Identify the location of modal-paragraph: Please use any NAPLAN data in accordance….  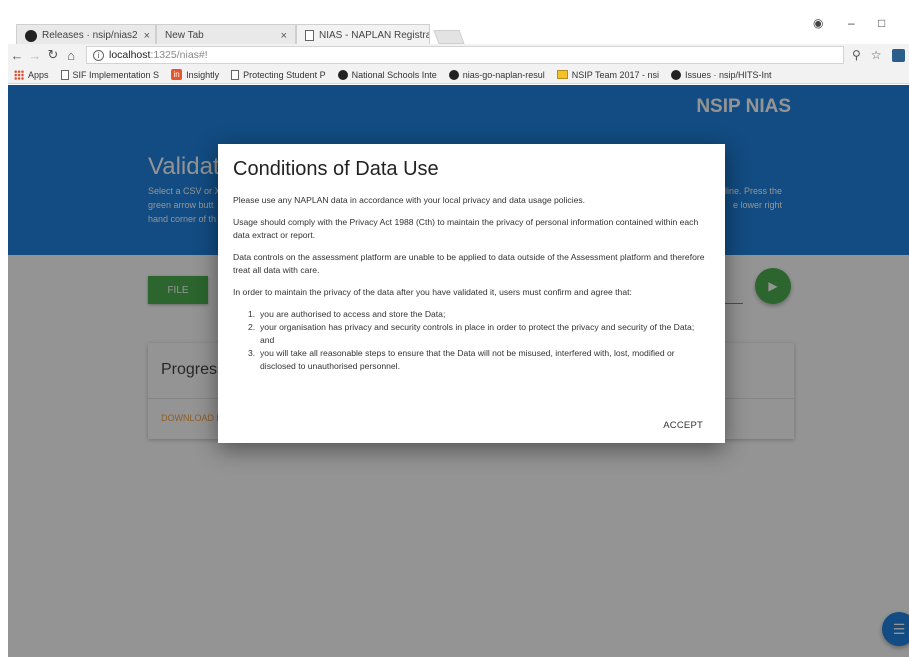
(409, 200).